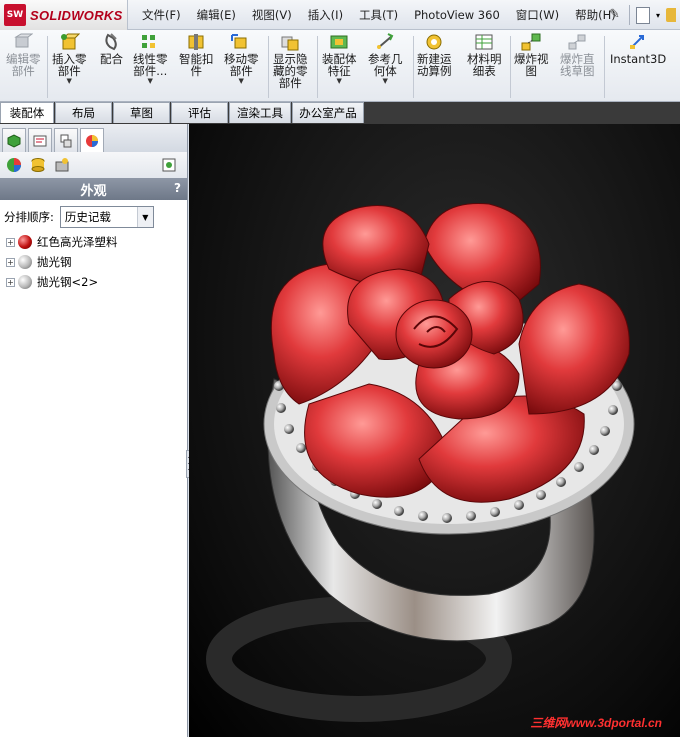 Image resolution: width=680 pixels, height=737 pixels. I want to click on steel-appearance-ball-icon, so click(25, 282).